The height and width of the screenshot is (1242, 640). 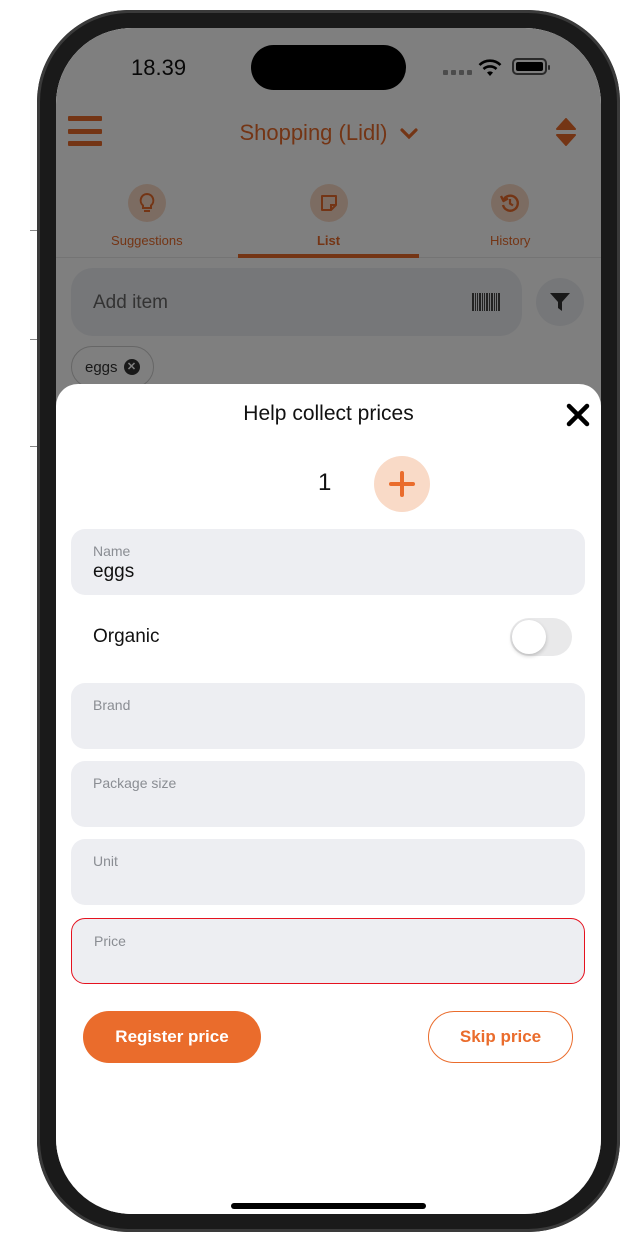 I want to click on name-field: Name eggs, so click(x=328, y=562).